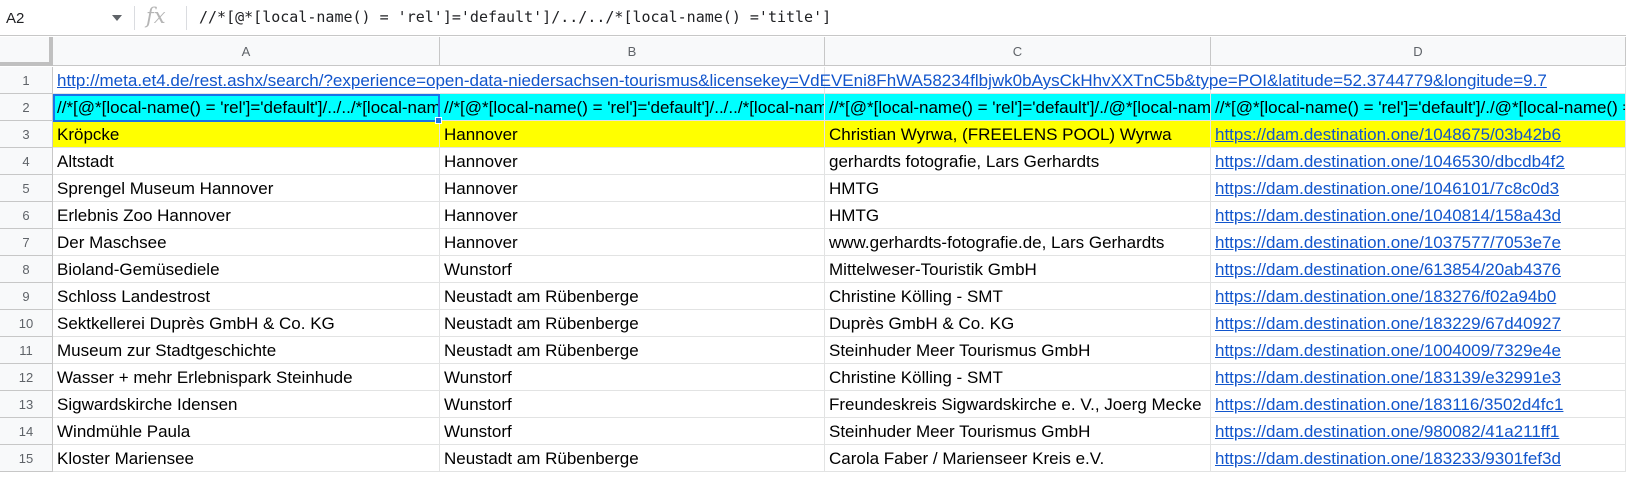  What do you see at coordinates (632, 323) in the screenshot?
I see `cell-b10: Neustadt am Rübenberge` at bounding box center [632, 323].